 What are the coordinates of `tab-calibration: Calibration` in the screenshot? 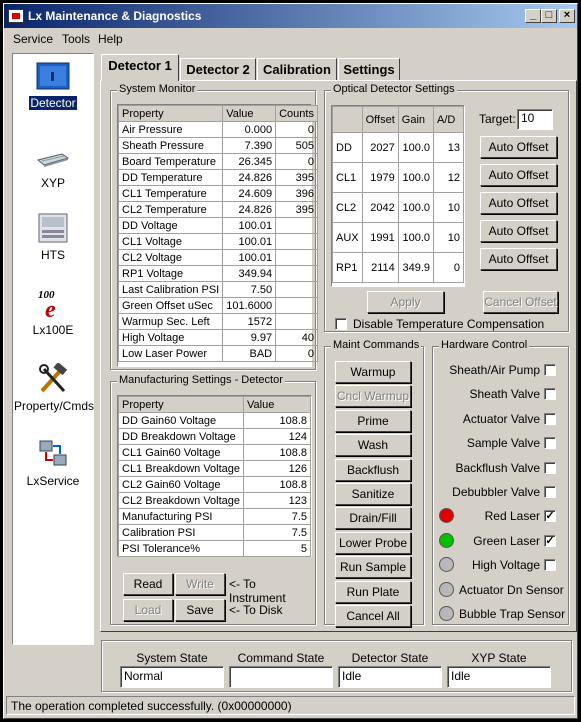 It's located at (297, 69).